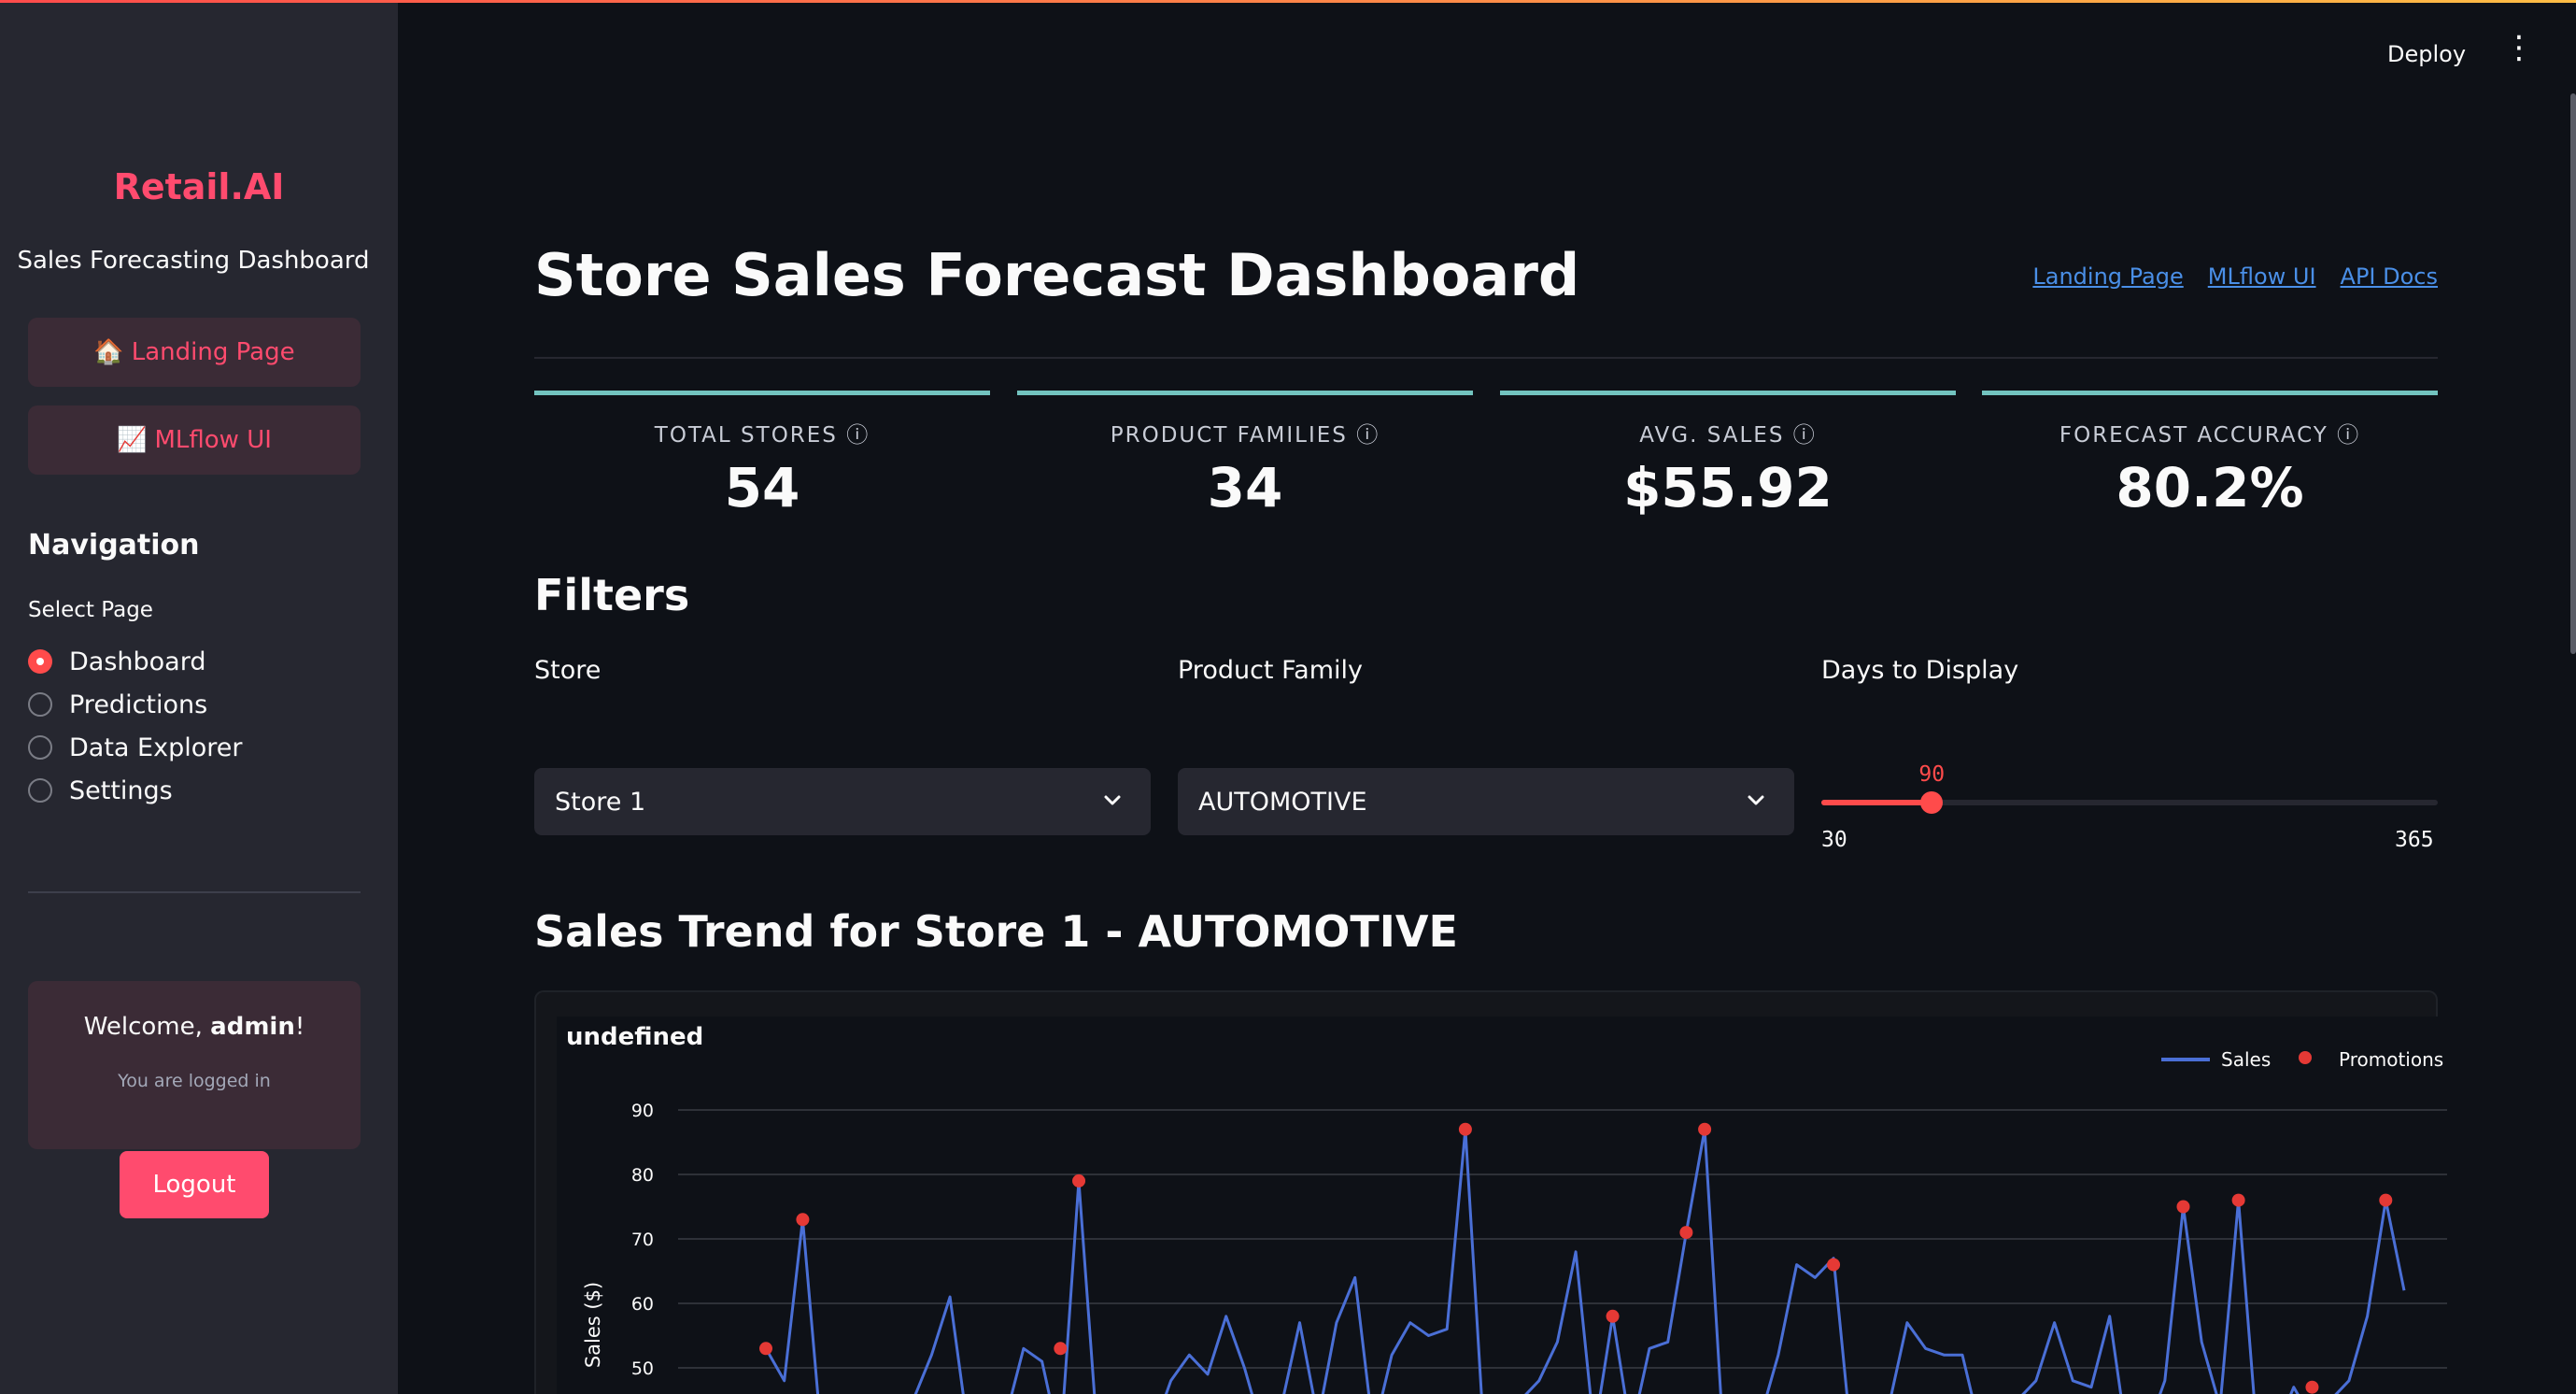  What do you see at coordinates (1282, 802) in the screenshot?
I see `family-select-value: AUTOMOTIVE` at bounding box center [1282, 802].